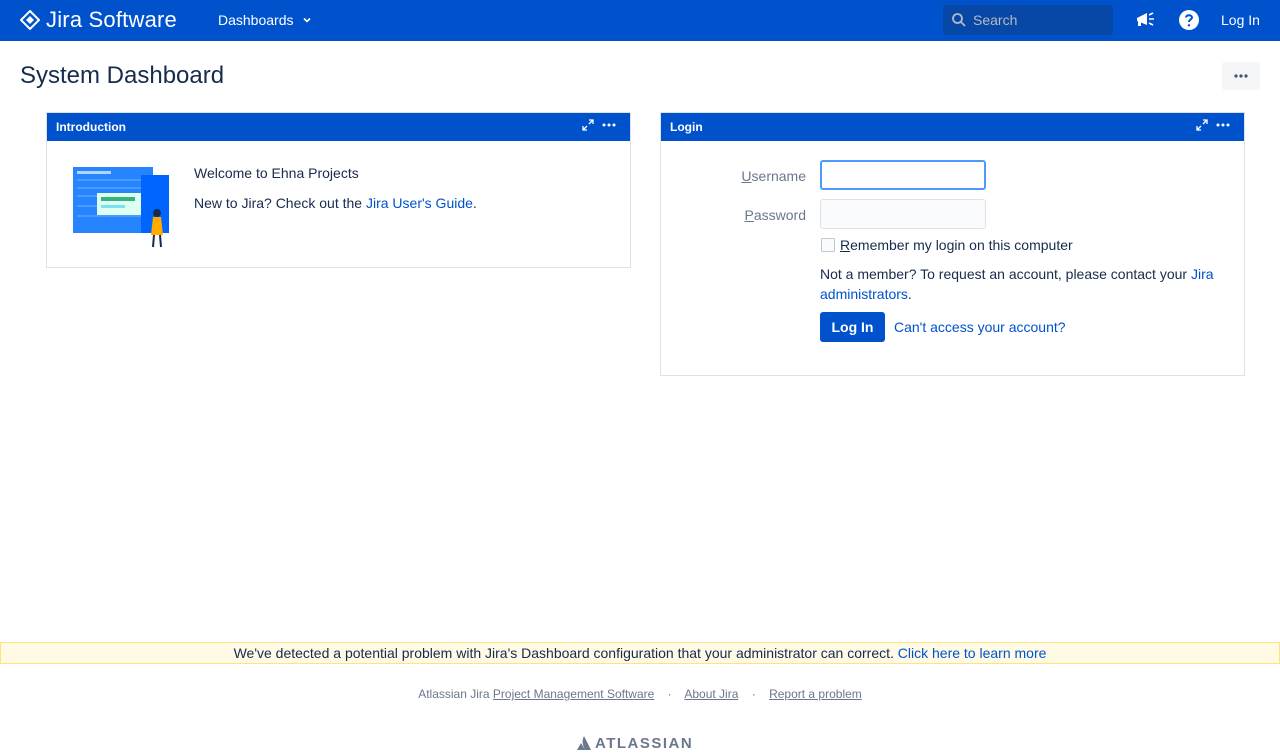 The image size is (1280, 755). What do you see at coordinates (972, 653) in the screenshot?
I see `learn-more-link: Click here to learn more` at bounding box center [972, 653].